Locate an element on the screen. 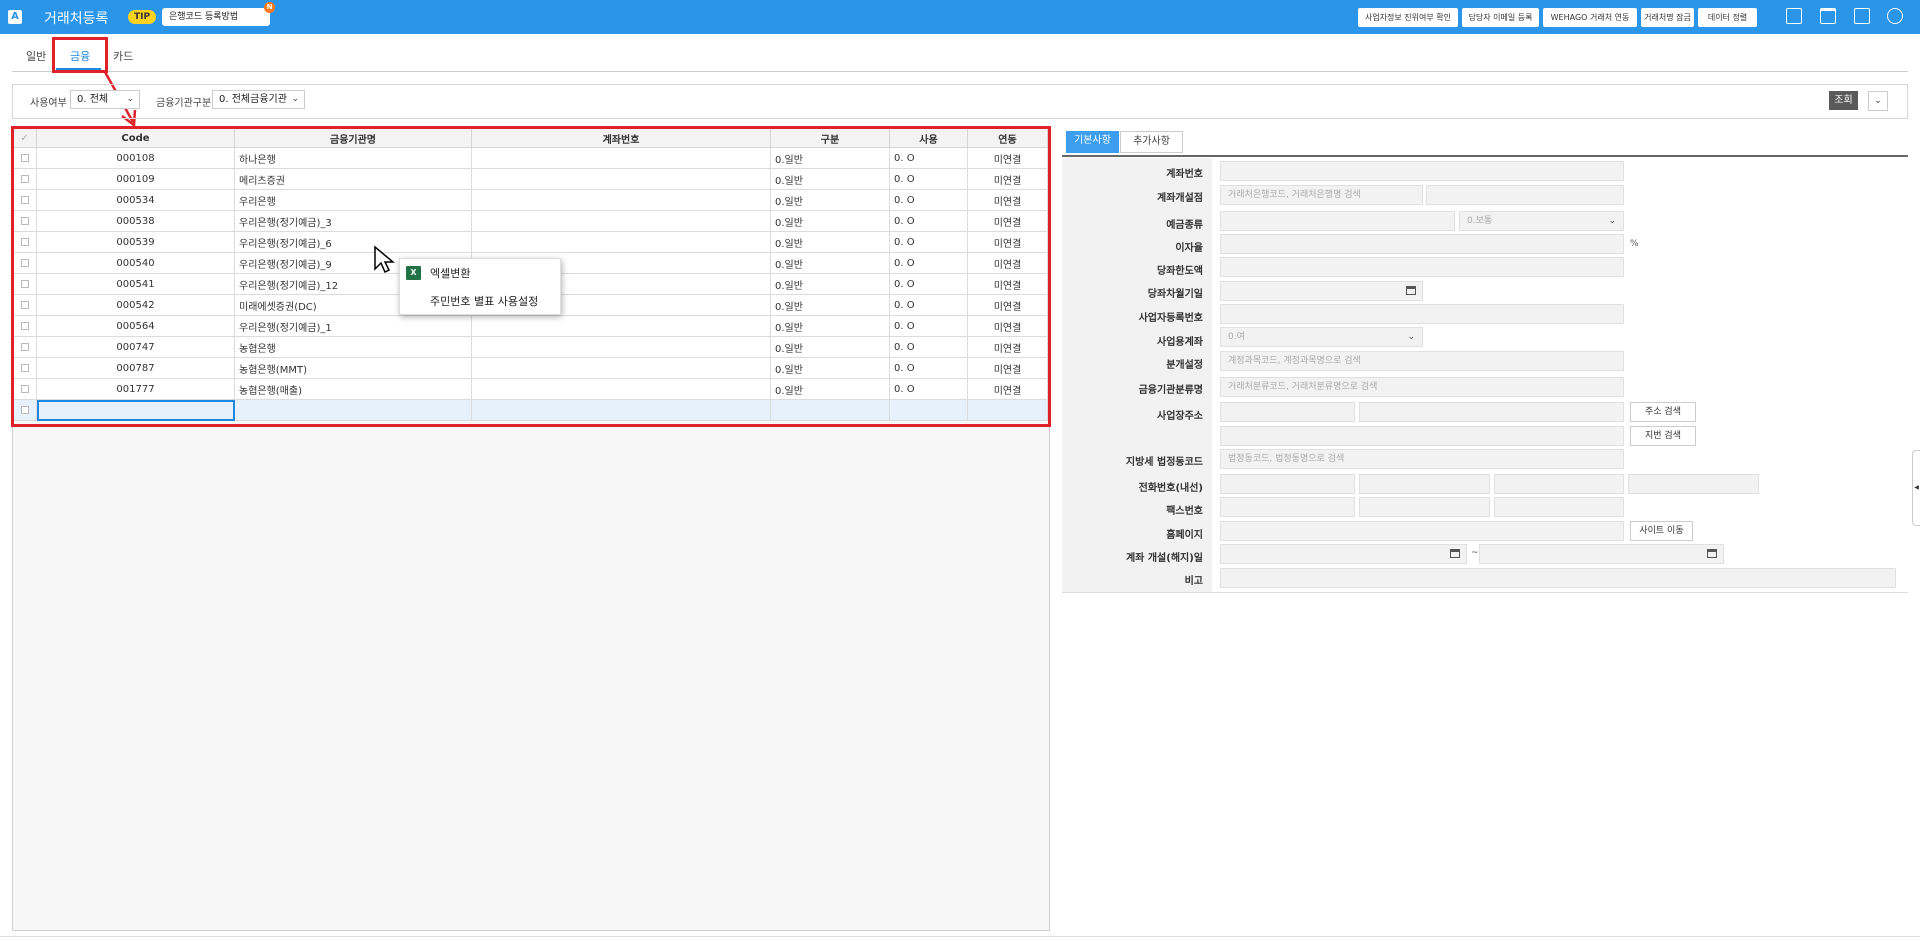  lot-search-button: 지번 검색 is located at coordinates (1663, 436).